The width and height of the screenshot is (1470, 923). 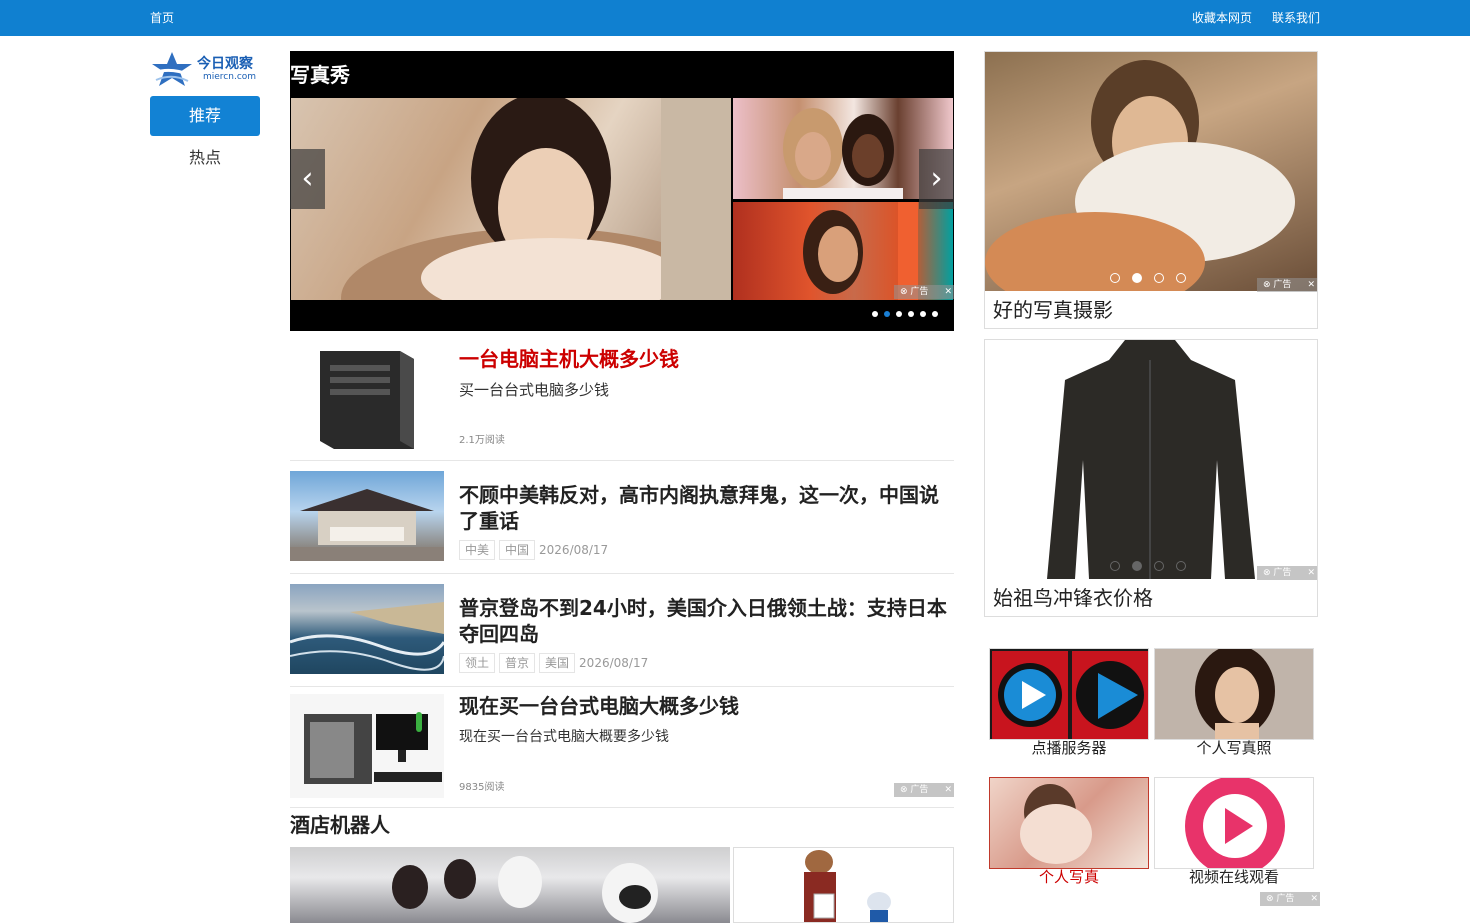 I want to click on desktop-pc-illustration, so click(x=373, y=748).